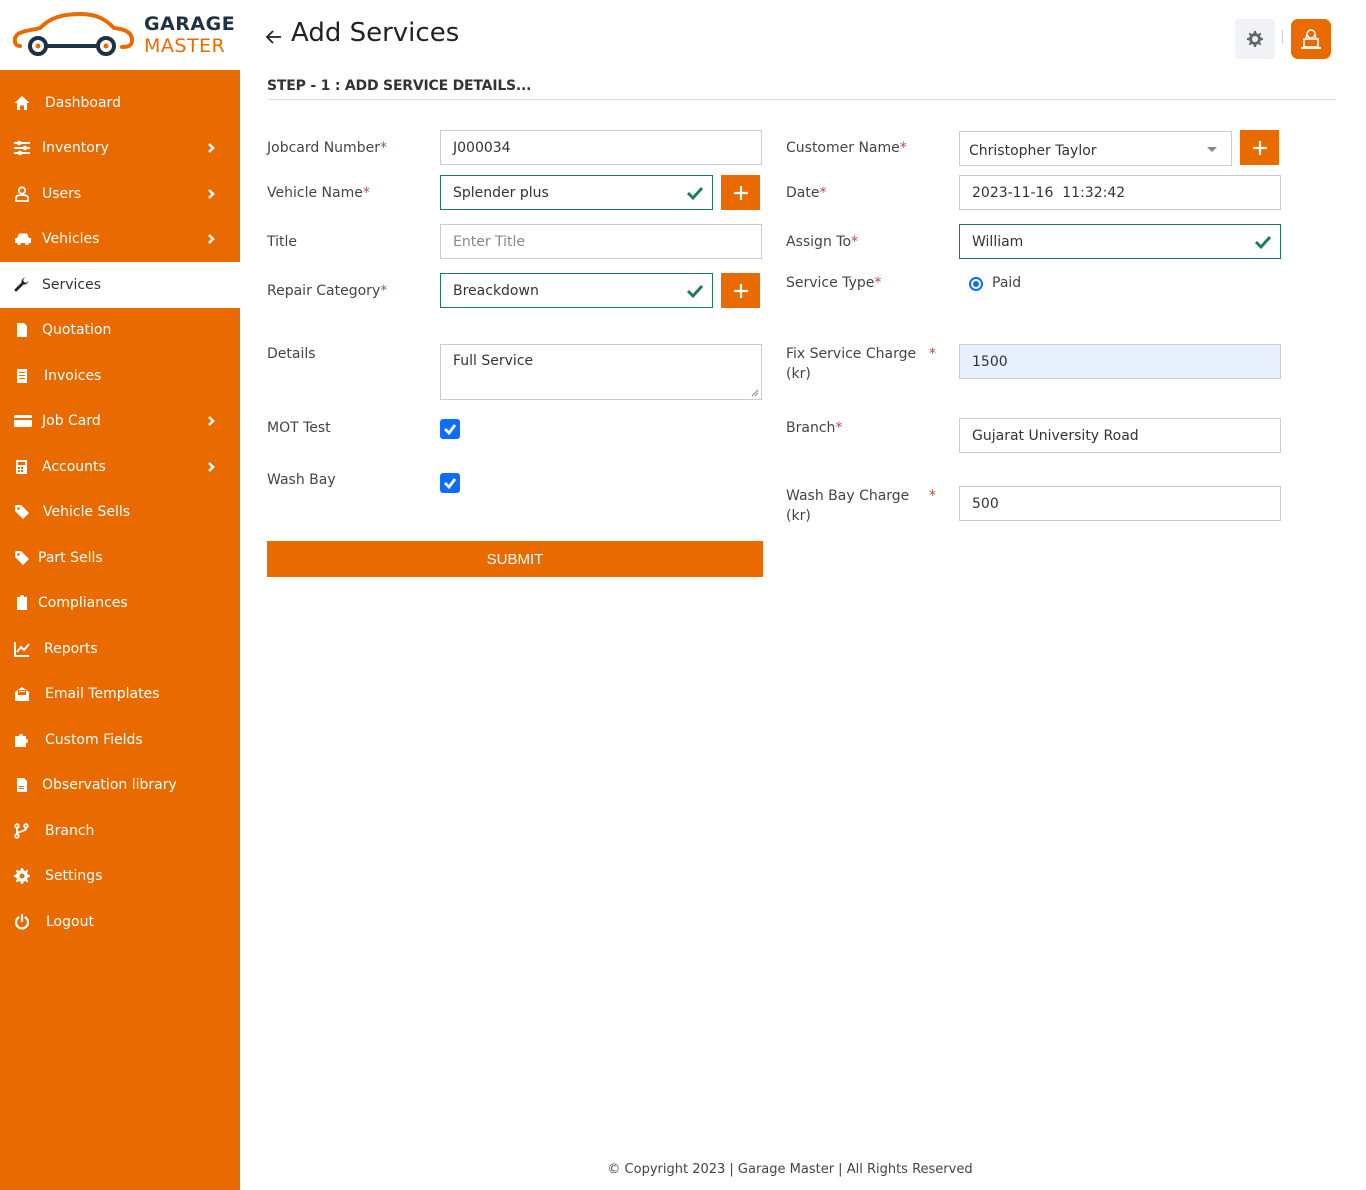 Image resolution: width=1366 pixels, height=1190 pixels. What do you see at coordinates (496, 290) in the screenshot?
I see `repair-category-value: Breackdown` at bounding box center [496, 290].